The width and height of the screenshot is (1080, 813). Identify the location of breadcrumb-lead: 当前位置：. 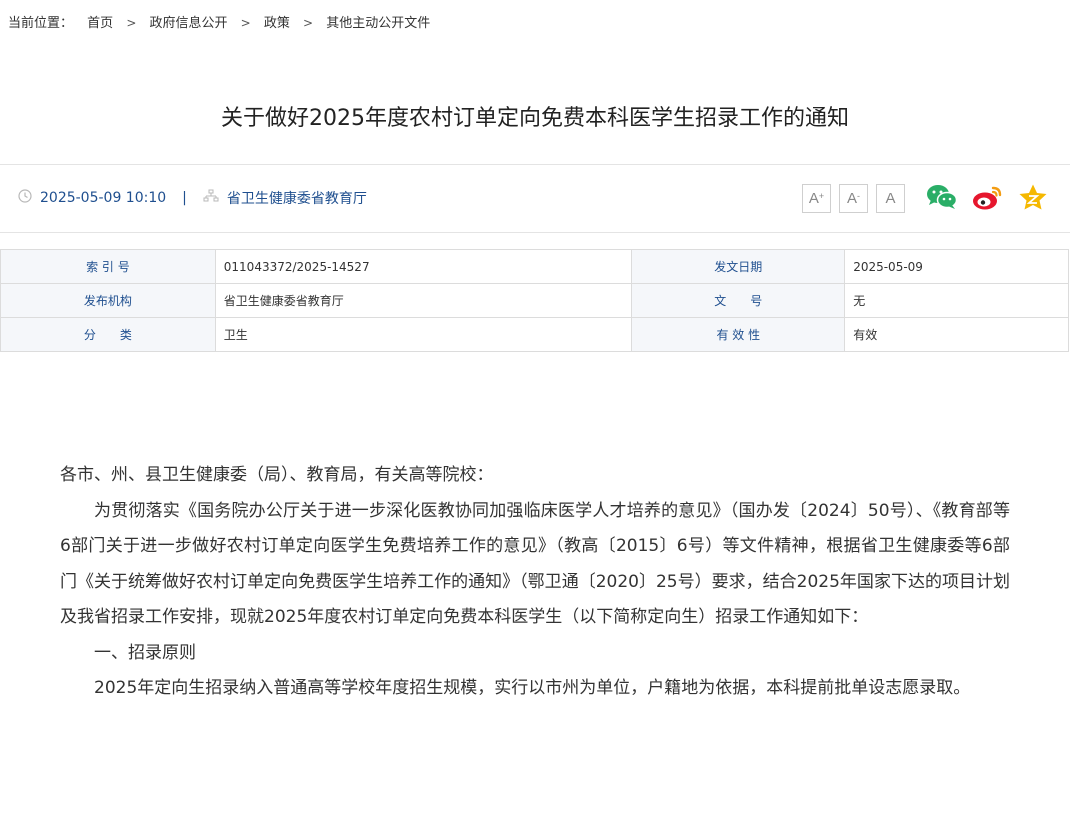
(41, 23).